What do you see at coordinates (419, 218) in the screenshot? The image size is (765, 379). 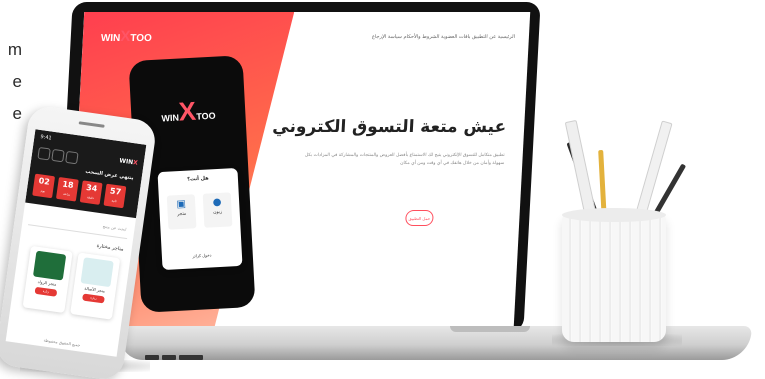 I see `download-app-button: حمل التطبيق` at bounding box center [419, 218].